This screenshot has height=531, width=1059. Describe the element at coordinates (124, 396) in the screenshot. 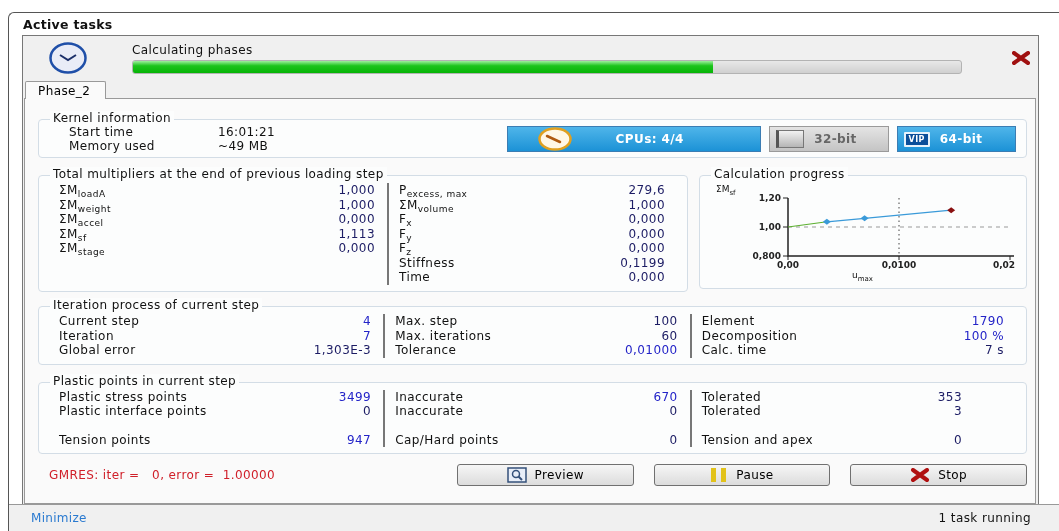

I see `field-label: Plastic stress points` at that location.